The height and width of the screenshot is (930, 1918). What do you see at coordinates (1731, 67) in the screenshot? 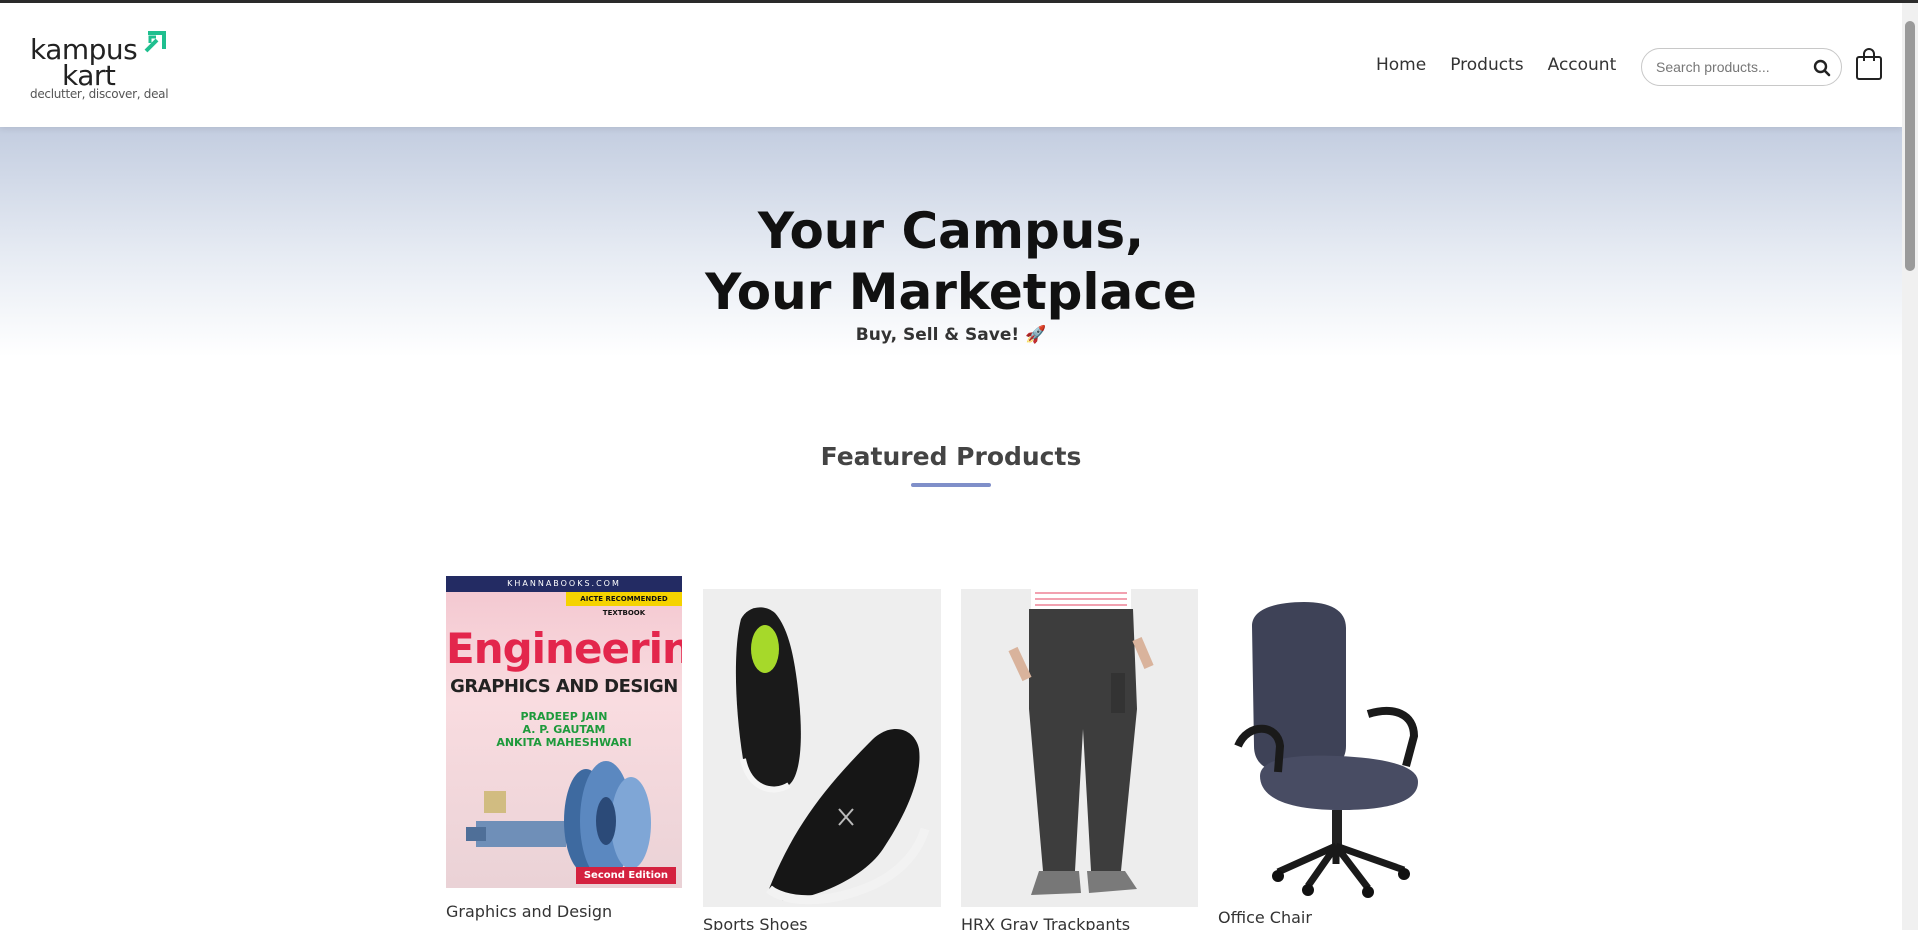
I see `search-input` at bounding box center [1731, 67].